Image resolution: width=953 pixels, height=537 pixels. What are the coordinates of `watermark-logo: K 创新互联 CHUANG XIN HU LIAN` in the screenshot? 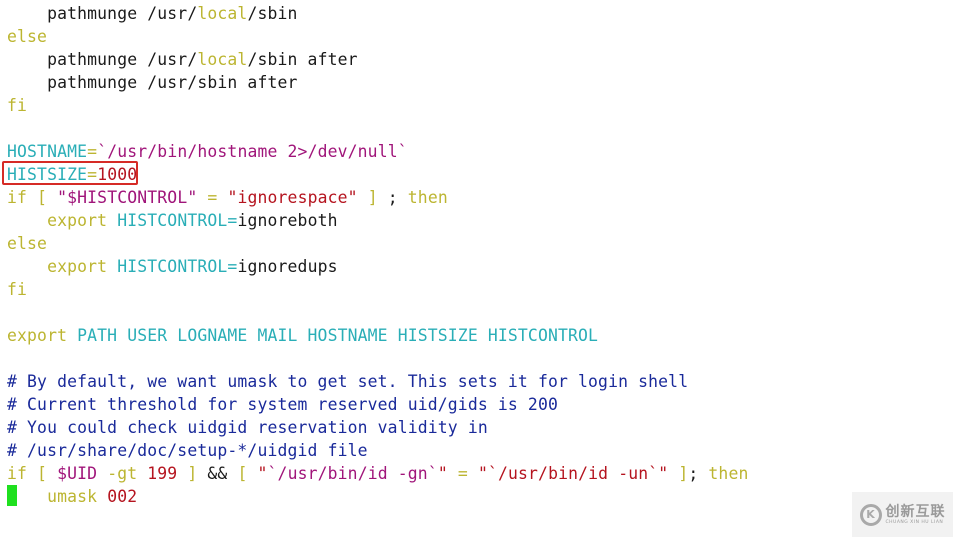 It's located at (902, 514).